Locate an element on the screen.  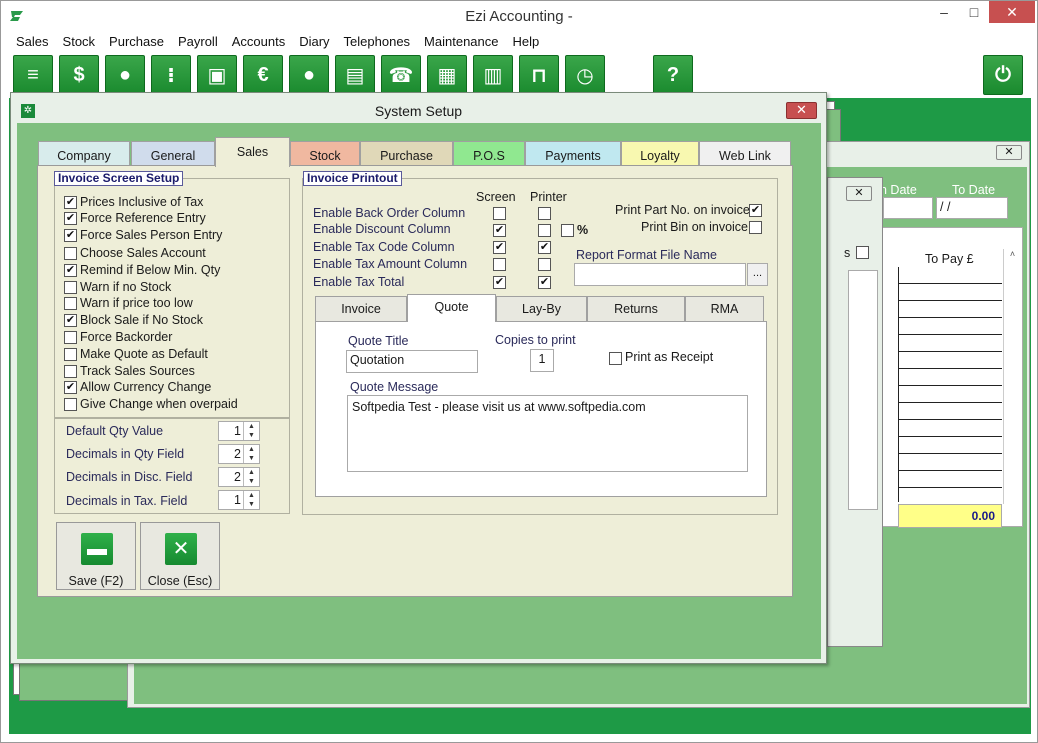
report-format-input is located at coordinates (660, 274).